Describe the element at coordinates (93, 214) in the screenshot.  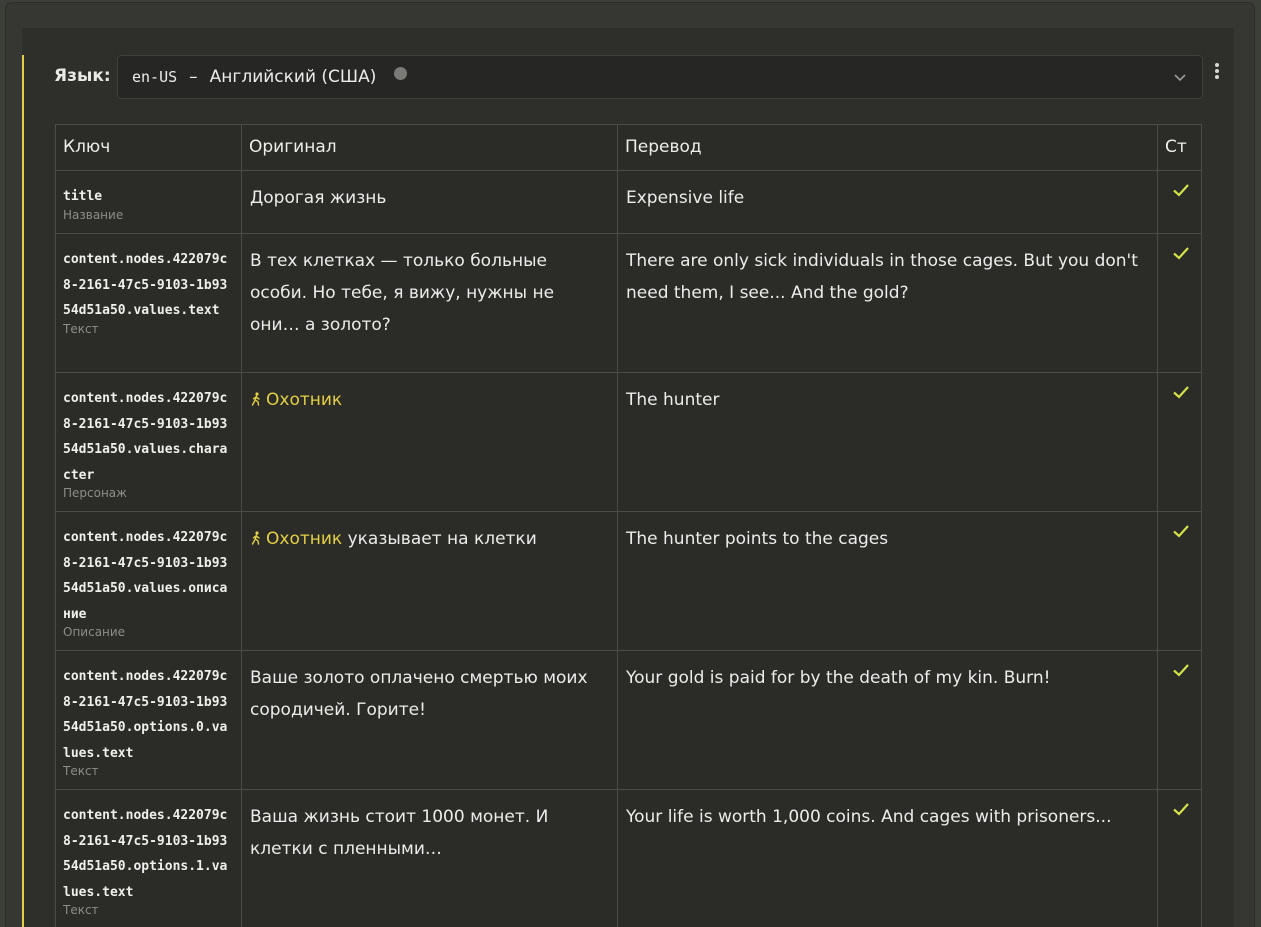
I see `key-type: Название` at that location.